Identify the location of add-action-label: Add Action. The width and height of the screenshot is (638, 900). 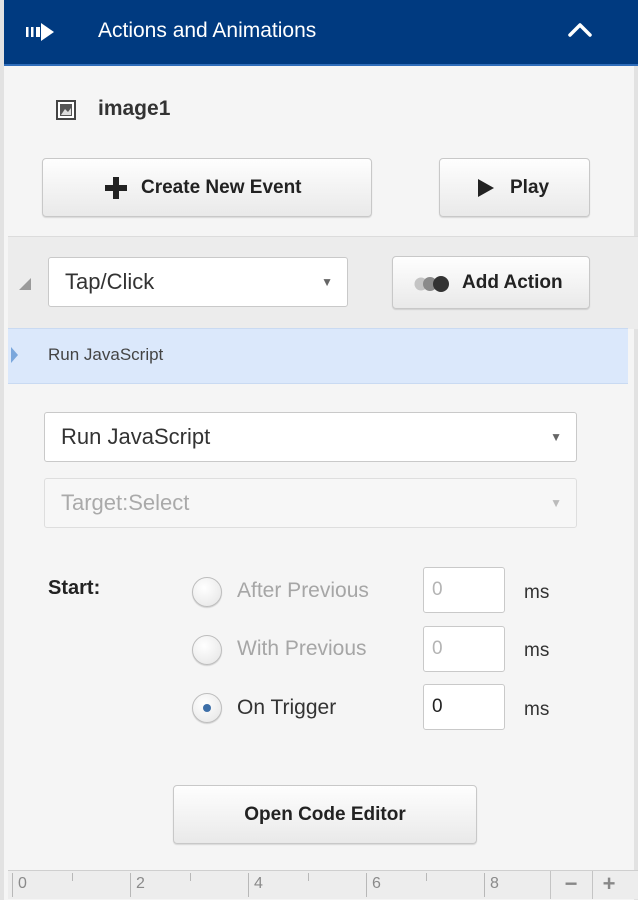
(512, 282).